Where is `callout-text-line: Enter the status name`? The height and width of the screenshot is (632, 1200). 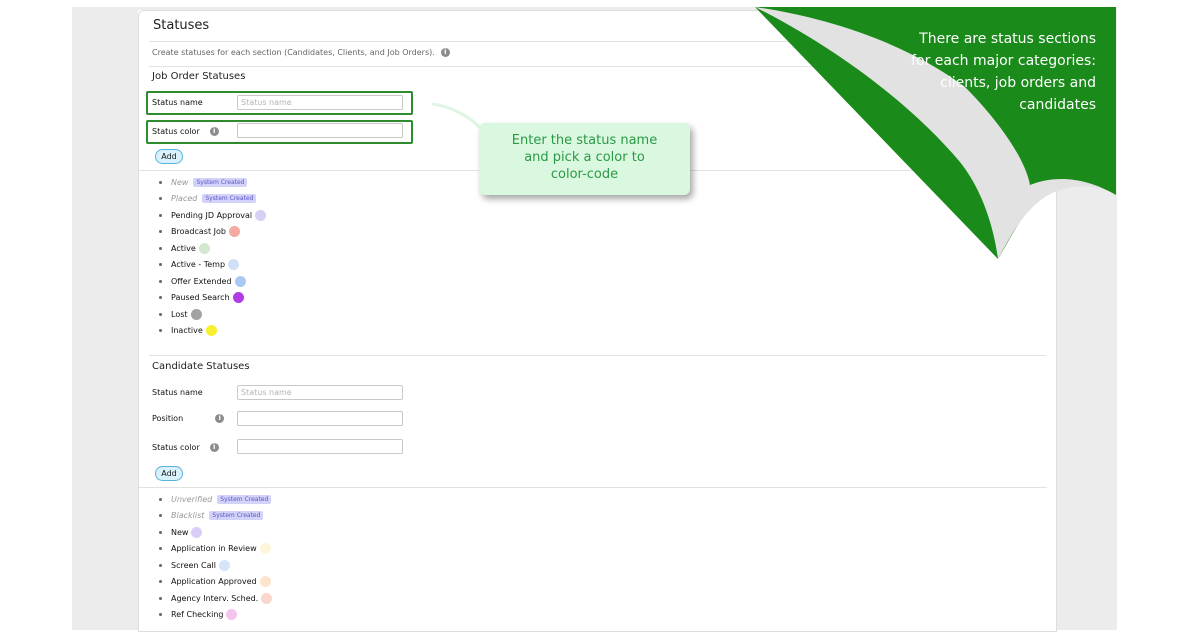 callout-text-line: Enter the status name is located at coordinates (584, 140).